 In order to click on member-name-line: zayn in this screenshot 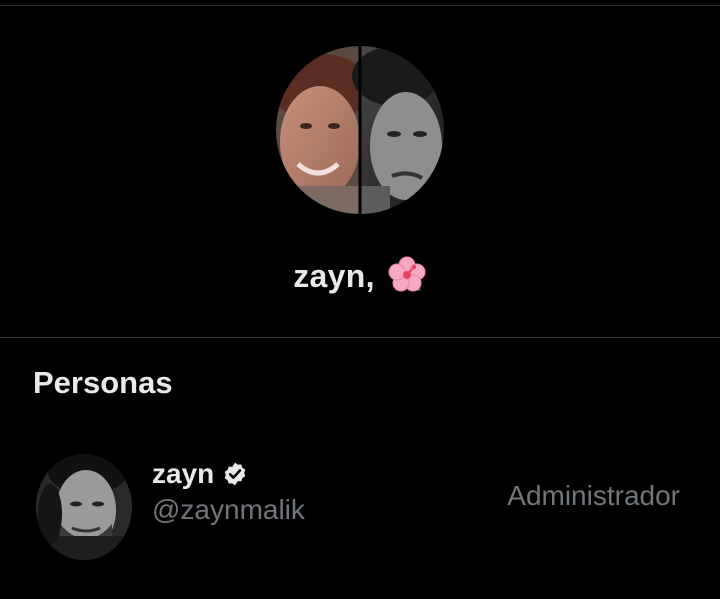, I will do `click(200, 474)`.